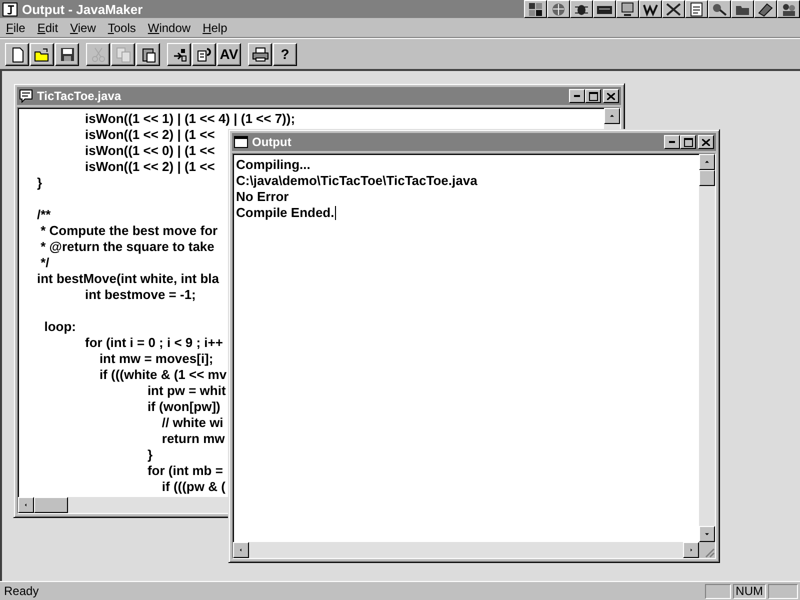 The image size is (800, 600). What do you see at coordinates (83, 9) in the screenshot?
I see `app-title: Output - JavaMaker` at bounding box center [83, 9].